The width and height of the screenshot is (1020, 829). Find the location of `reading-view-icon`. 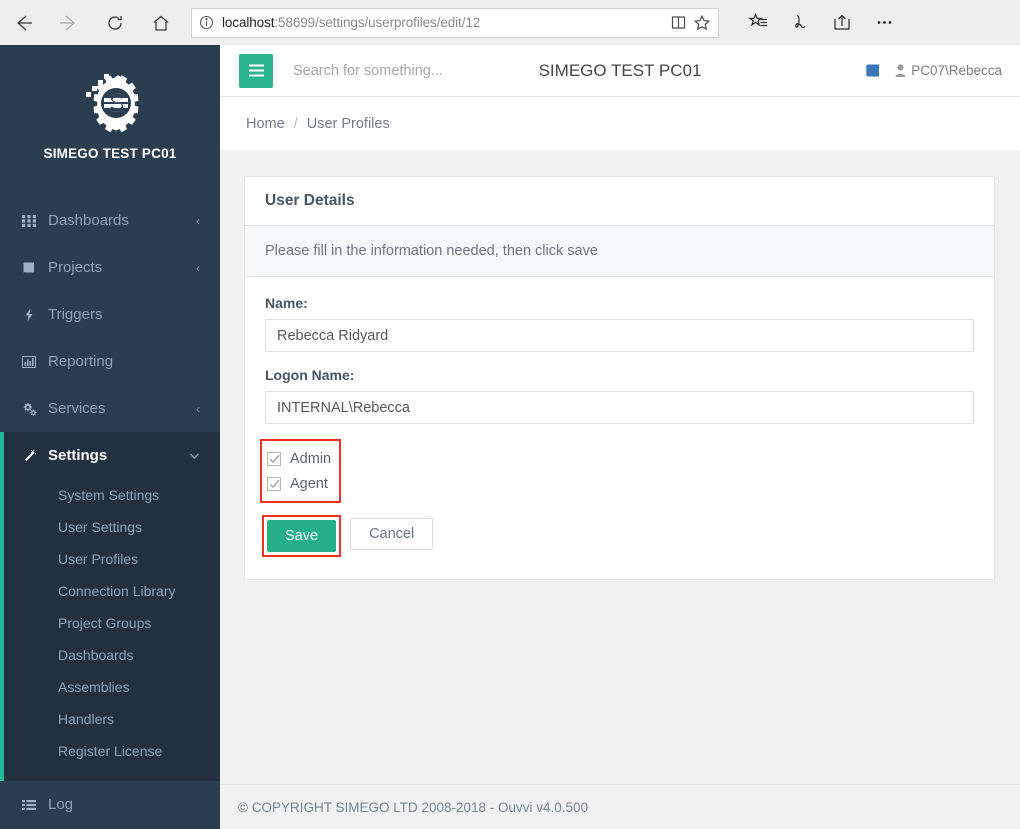

reading-view-icon is located at coordinates (678, 22).